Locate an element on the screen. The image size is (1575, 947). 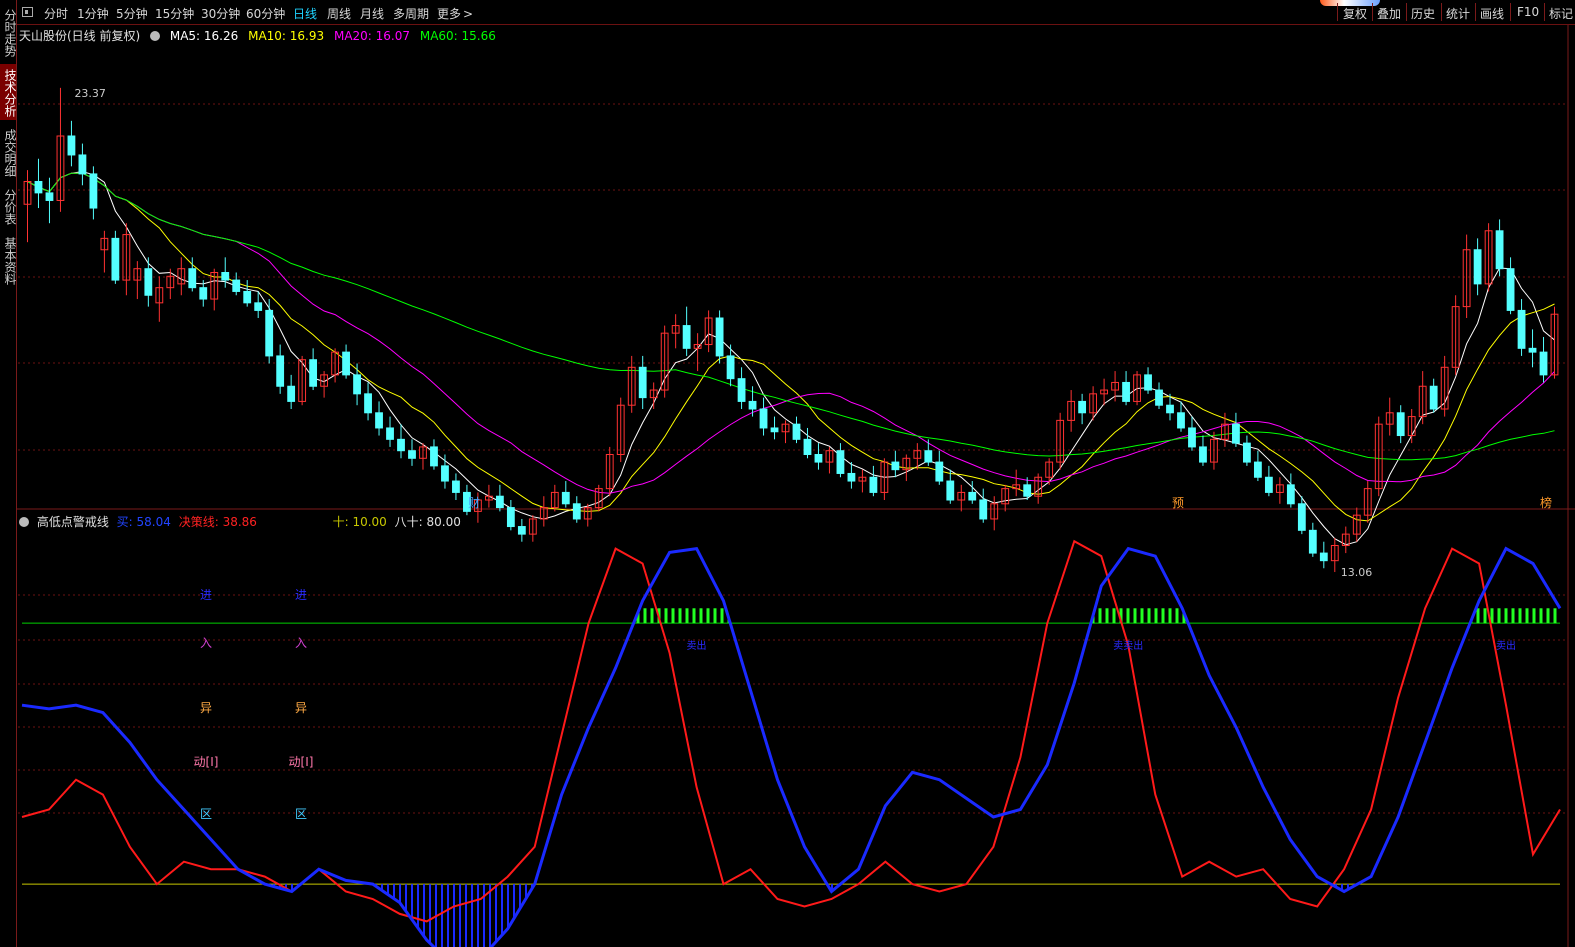
sell-peak-label: 卖卖出 is located at coordinates (1128, 645).